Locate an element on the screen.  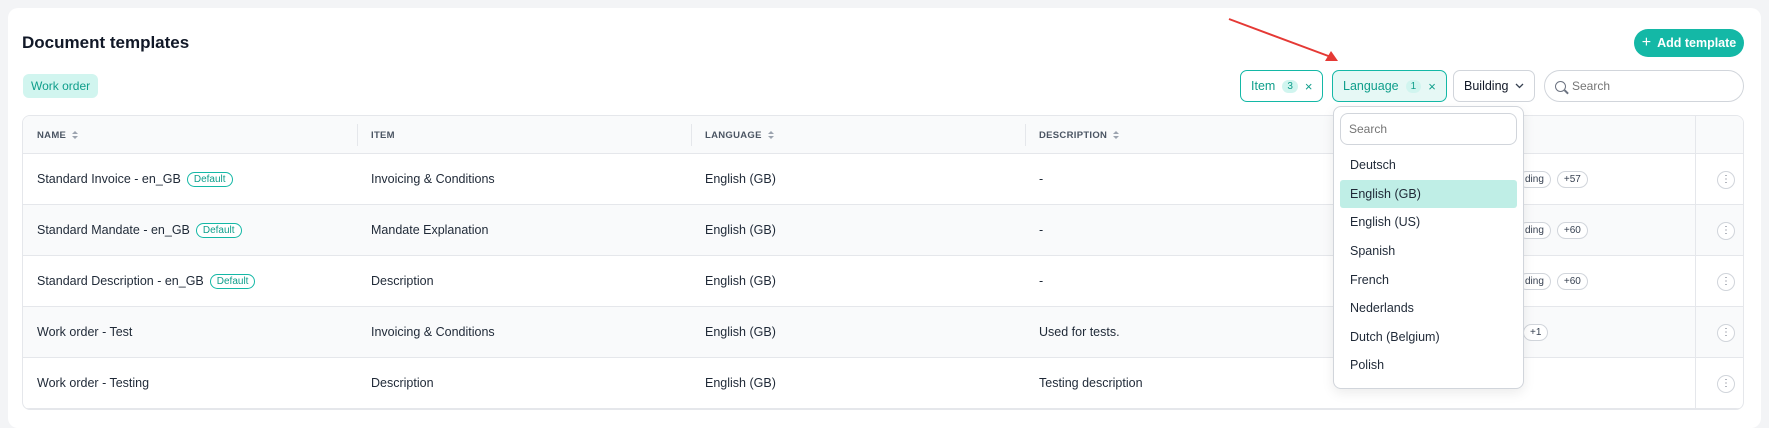
chevron-down-icon is located at coordinates (1520, 86).